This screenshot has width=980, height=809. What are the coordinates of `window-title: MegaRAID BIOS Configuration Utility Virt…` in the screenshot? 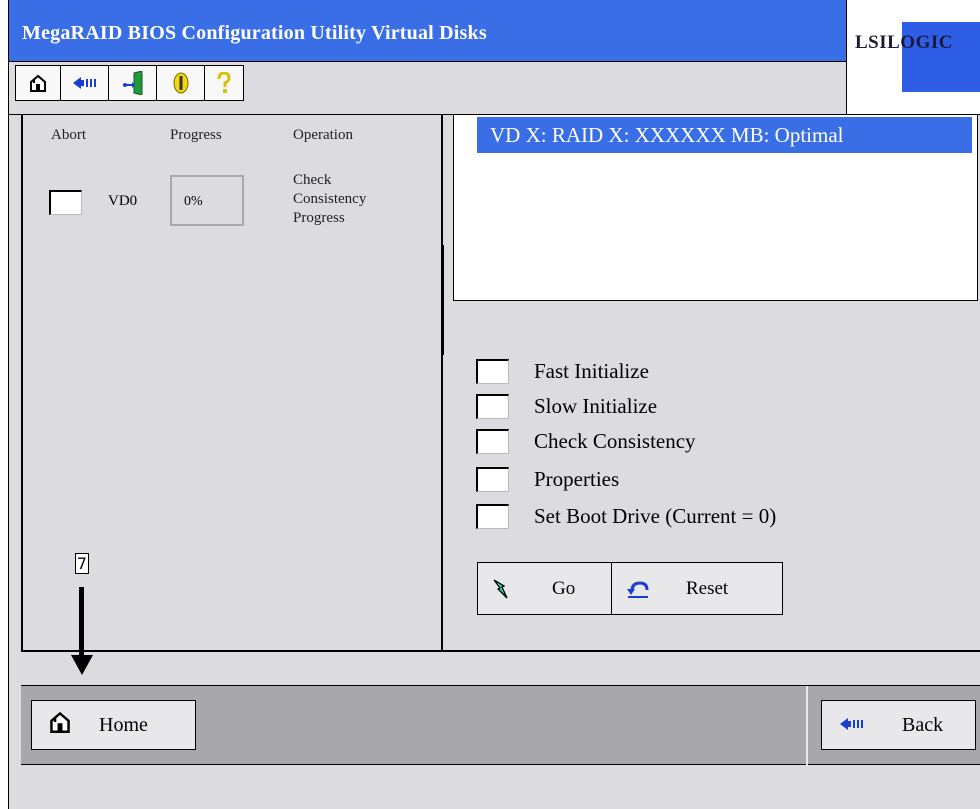 It's located at (254, 33).